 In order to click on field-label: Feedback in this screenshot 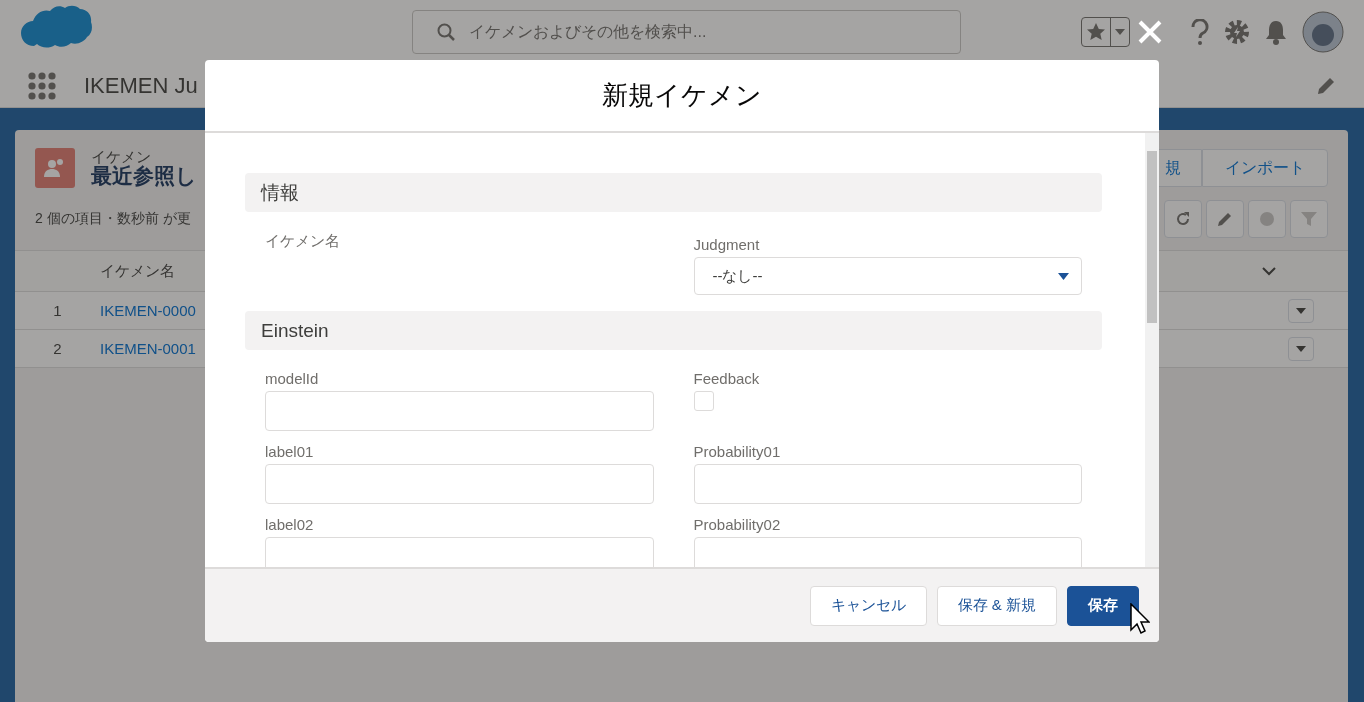, I will do `click(727, 378)`.